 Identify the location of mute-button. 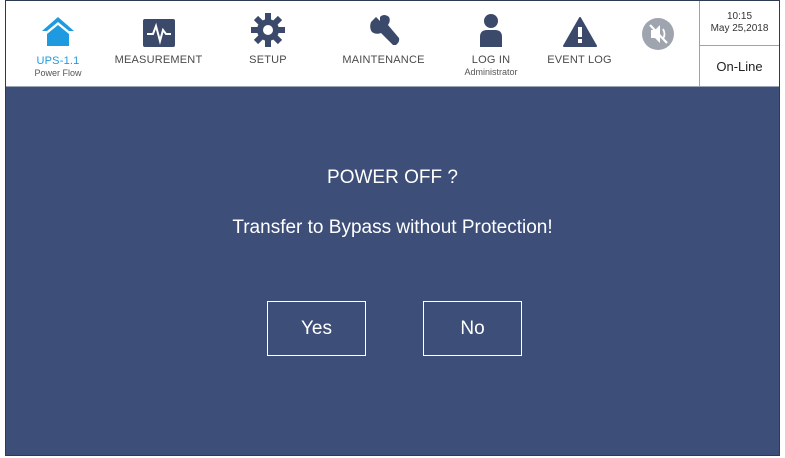
(658, 43).